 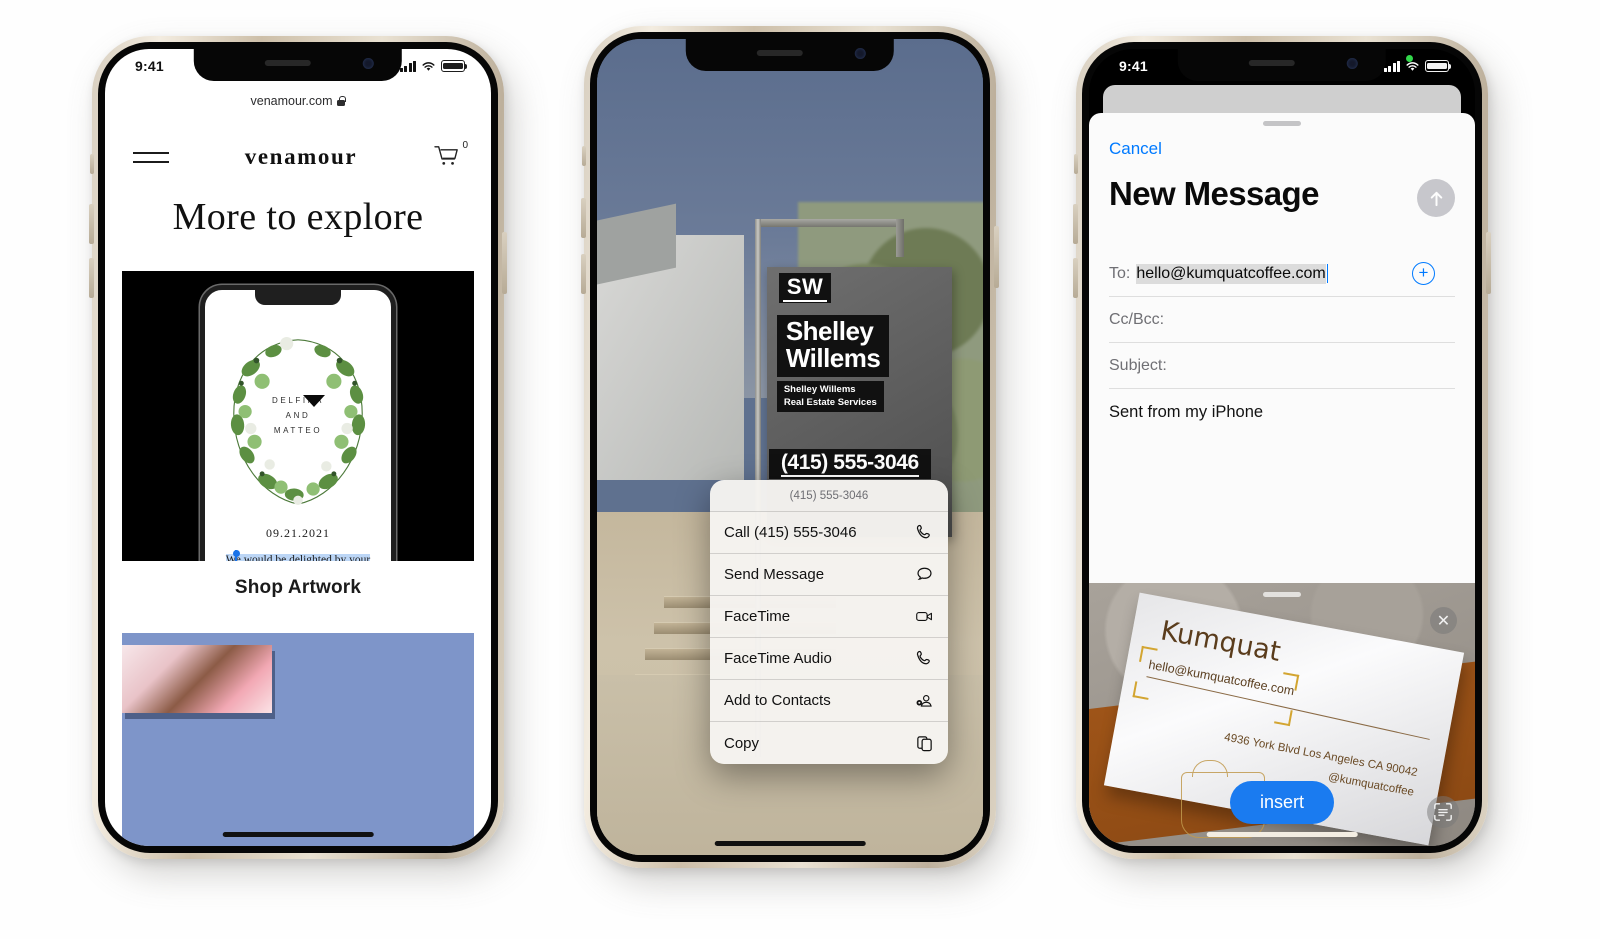 I want to click on cc-bcc-field-row: Cc/Bcc:, so click(x=1282, y=320).